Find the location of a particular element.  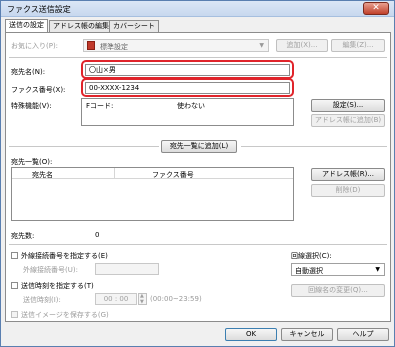

fax-number-label: ファクス番号(X): is located at coordinates (38, 90).